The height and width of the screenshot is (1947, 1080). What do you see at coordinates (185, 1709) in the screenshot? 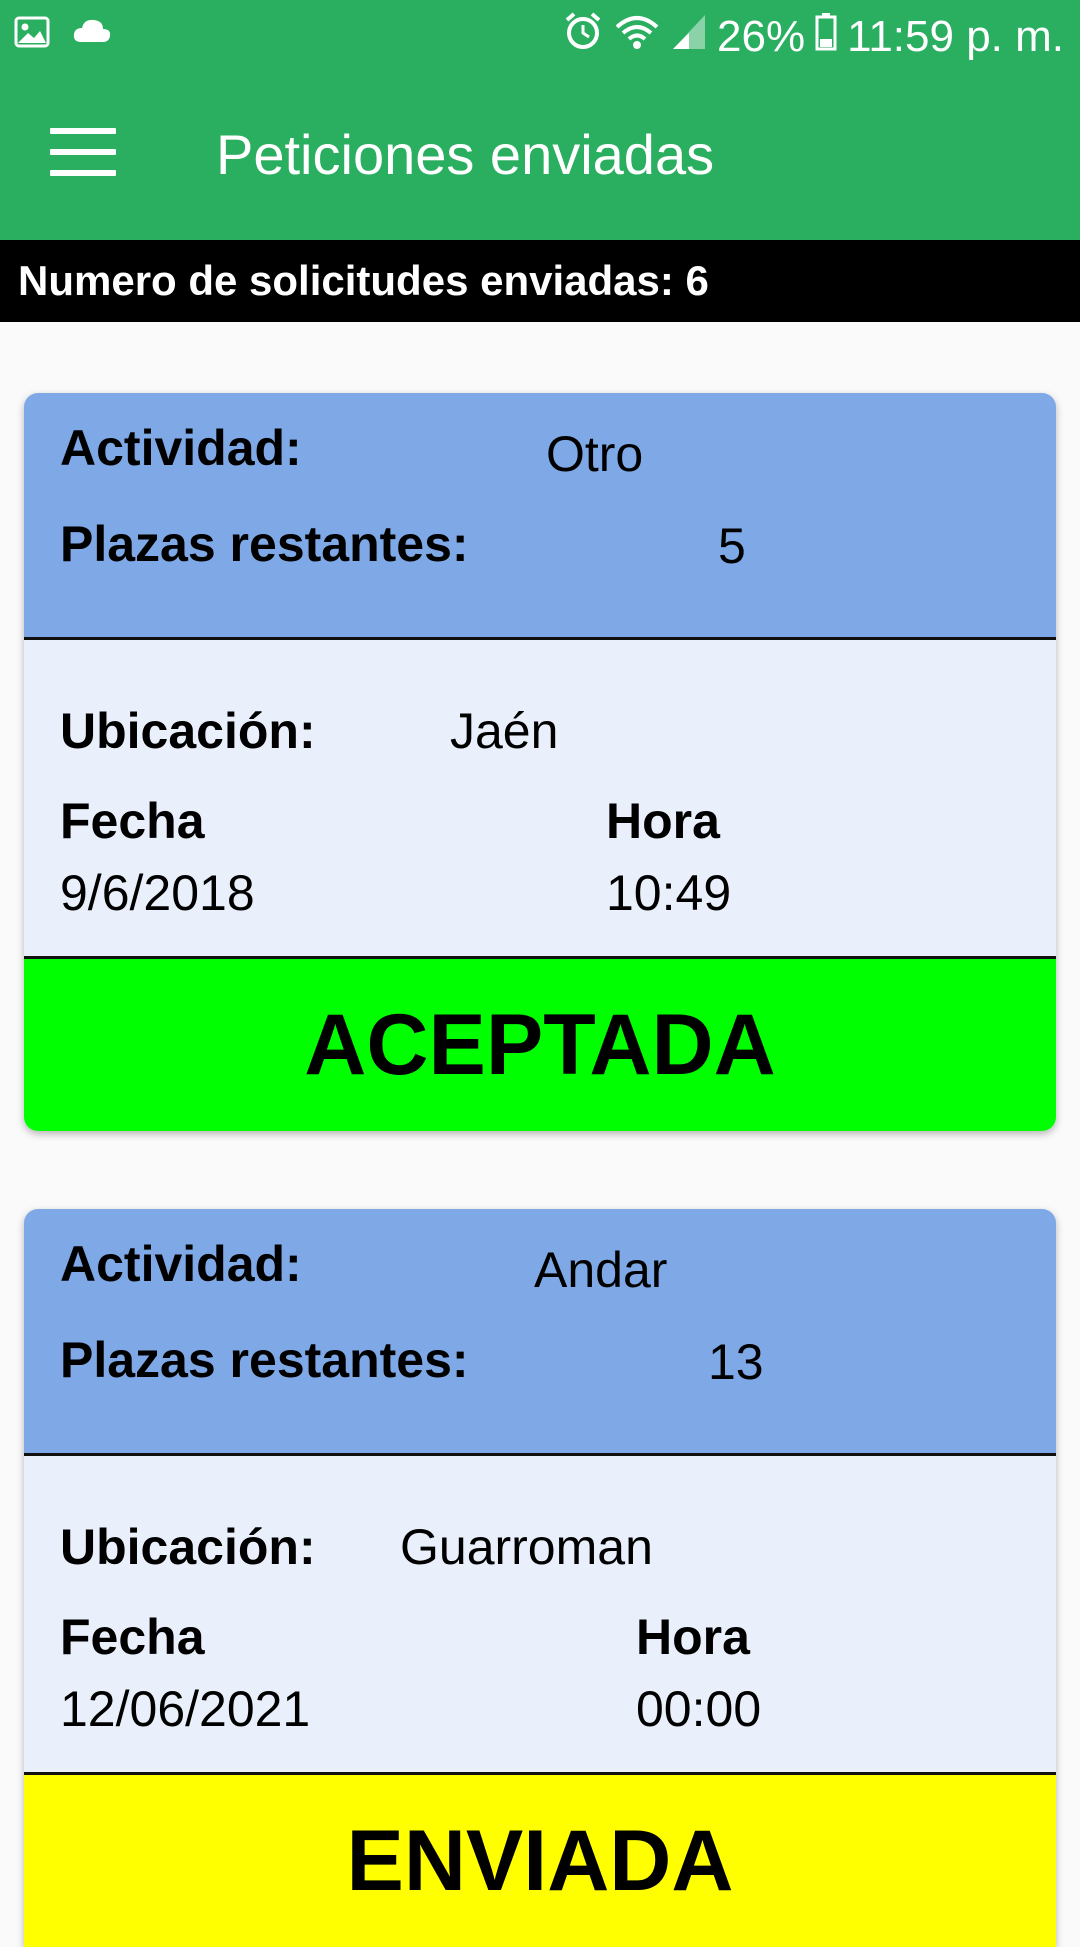
I see `date-value: 12/06/2021` at bounding box center [185, 1709].